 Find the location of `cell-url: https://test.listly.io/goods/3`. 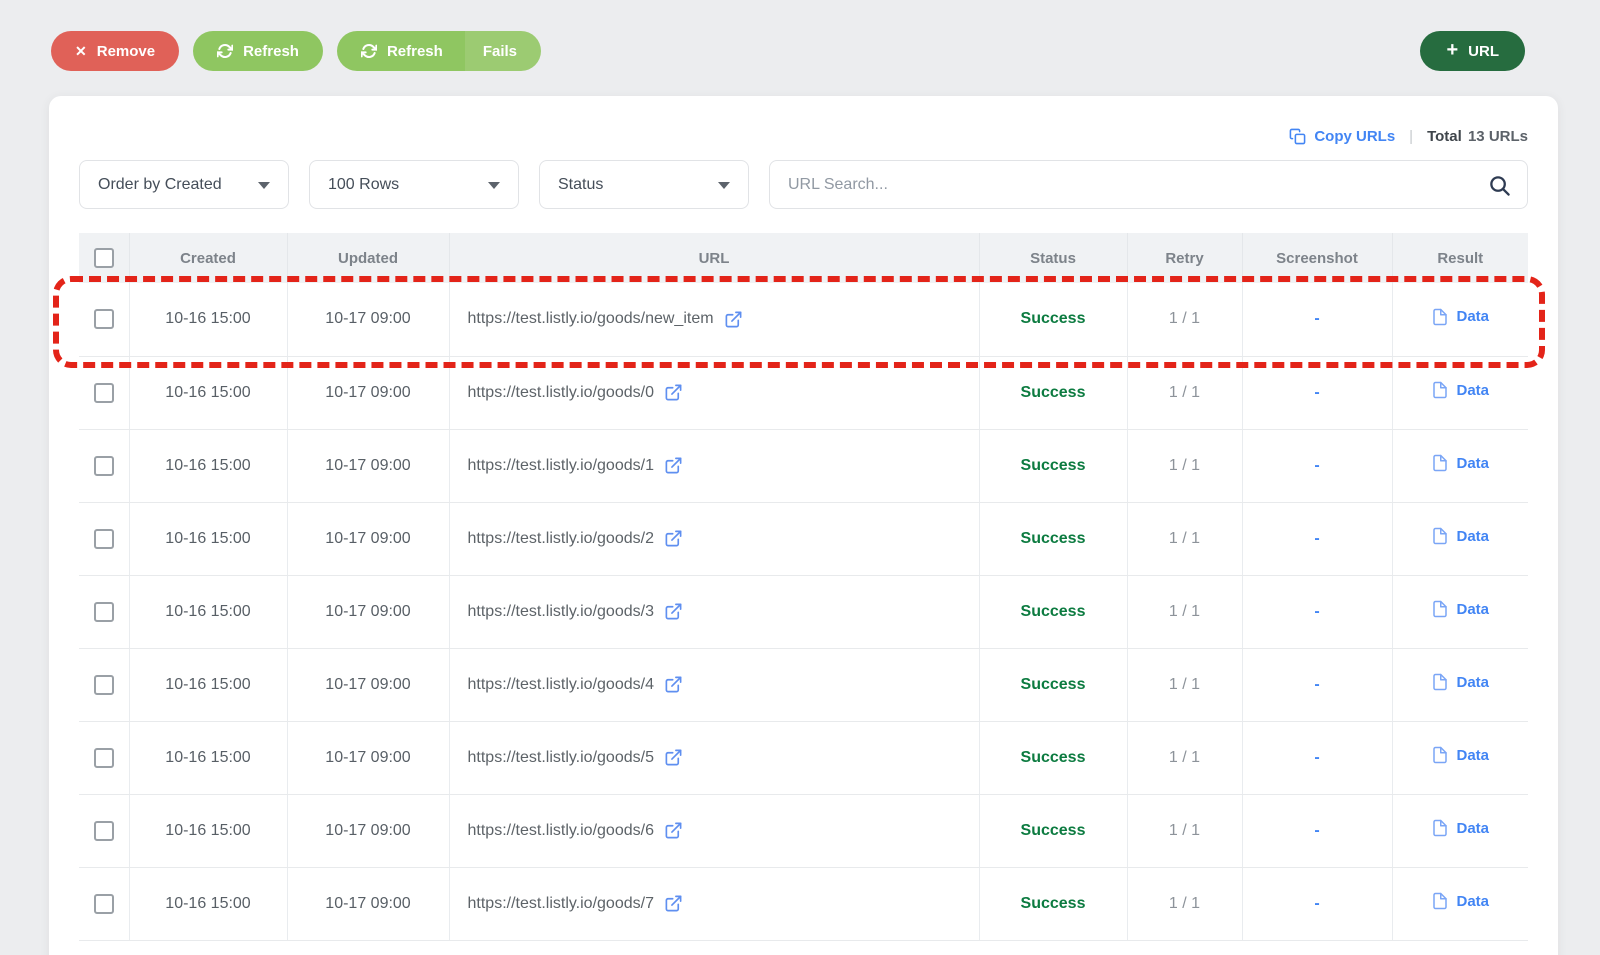

cell-url: https://test.listly.io/goods/3 is located at coordinates (560, 611).